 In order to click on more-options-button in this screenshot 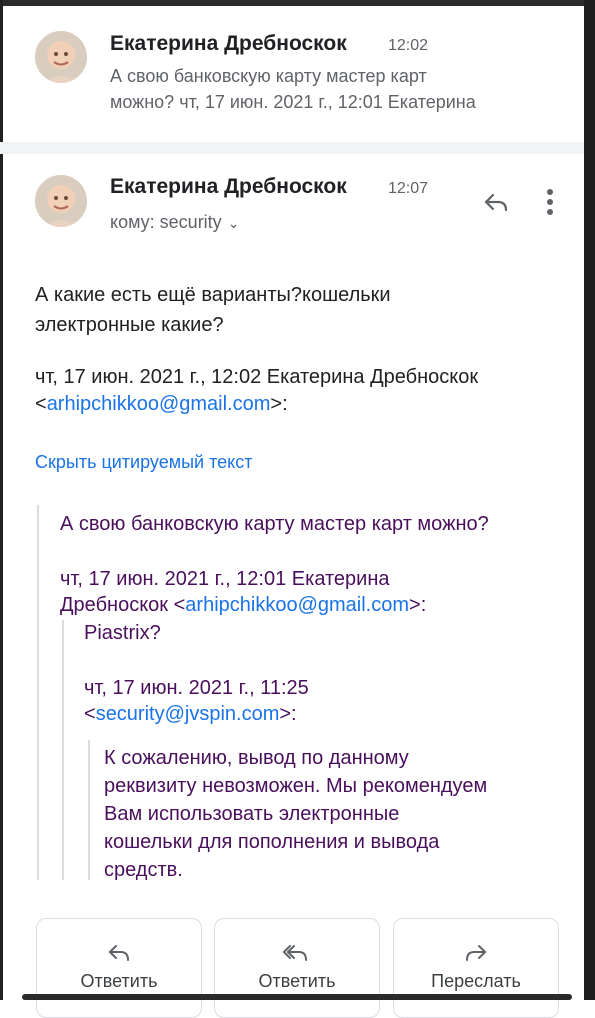, I will do `click(550, 202)`.